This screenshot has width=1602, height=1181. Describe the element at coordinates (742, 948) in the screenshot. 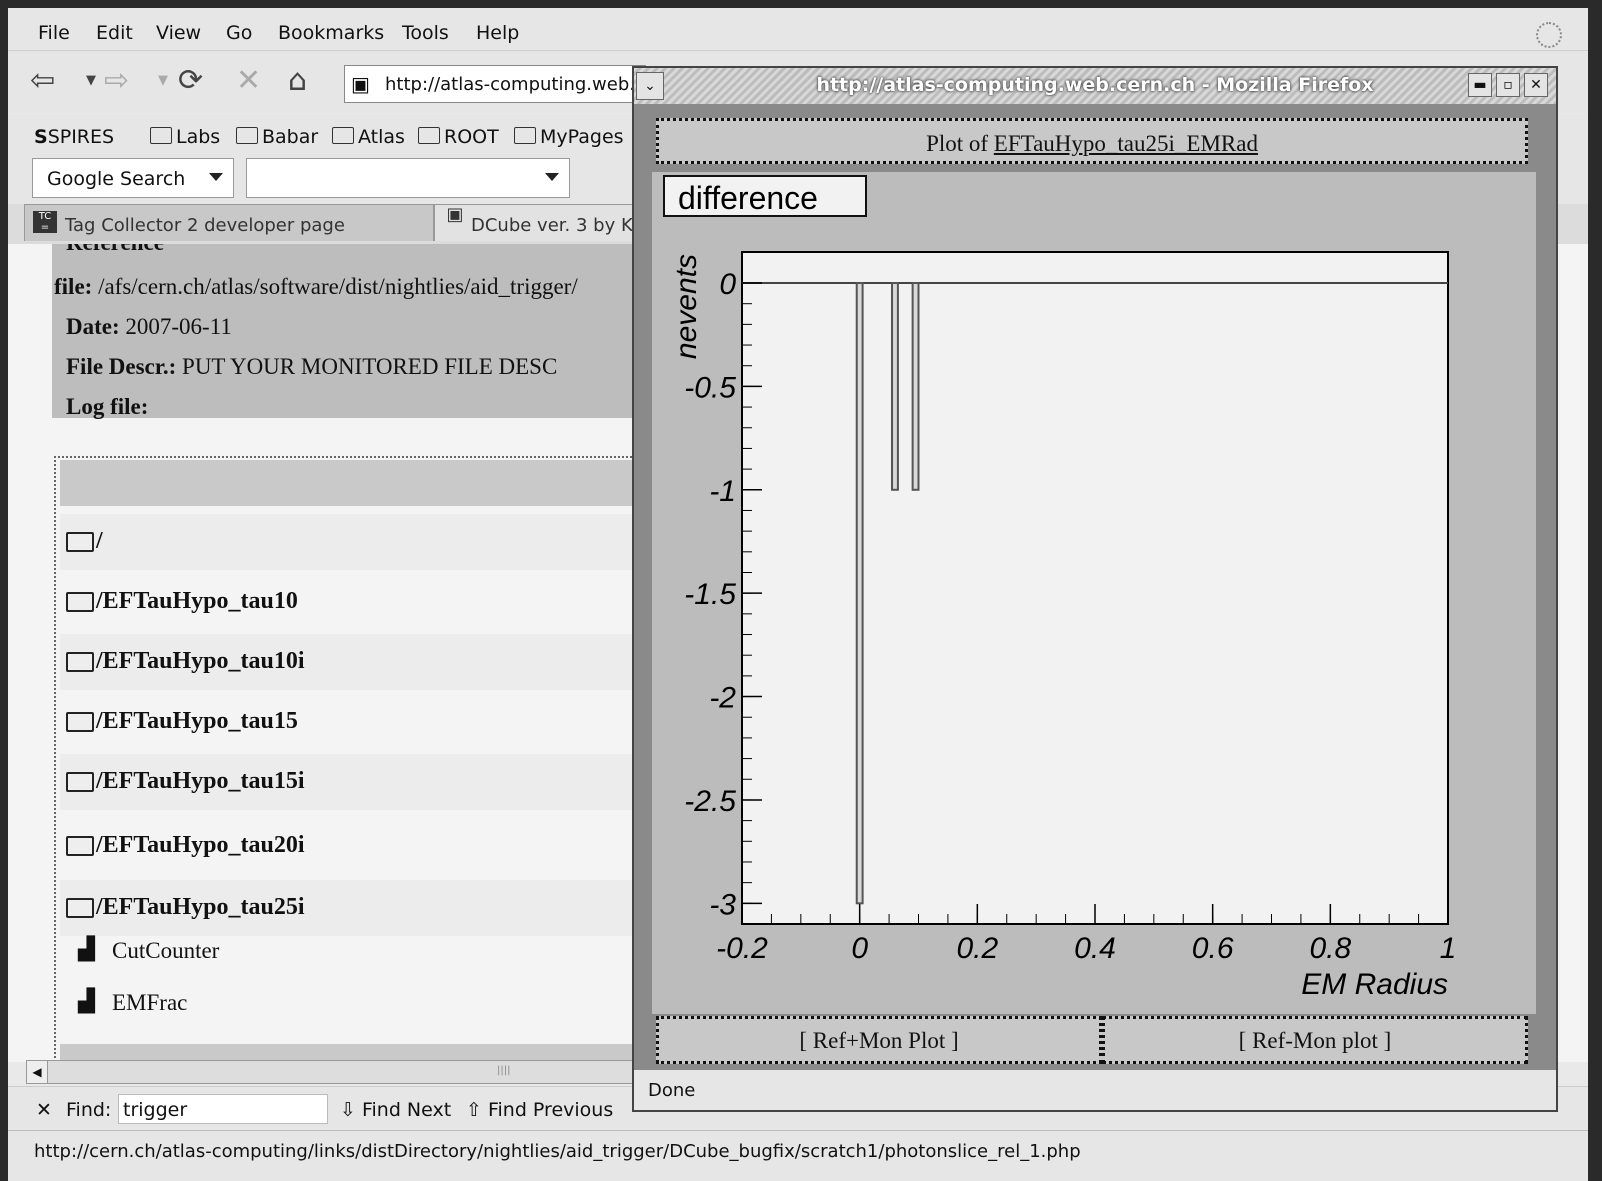

I see `x-tick-label: -0.2` at that location.